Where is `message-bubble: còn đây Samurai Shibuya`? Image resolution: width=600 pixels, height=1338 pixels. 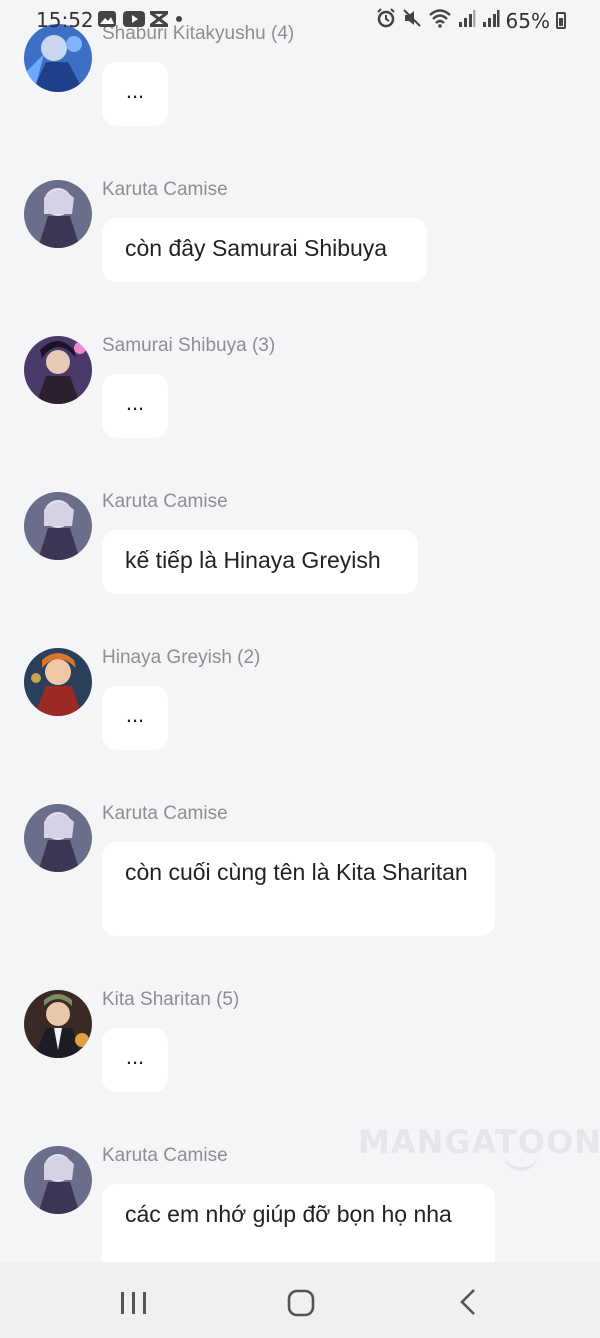
message-bubble: còn đây Samurai Shibuya is located at coordinates (264, 250).